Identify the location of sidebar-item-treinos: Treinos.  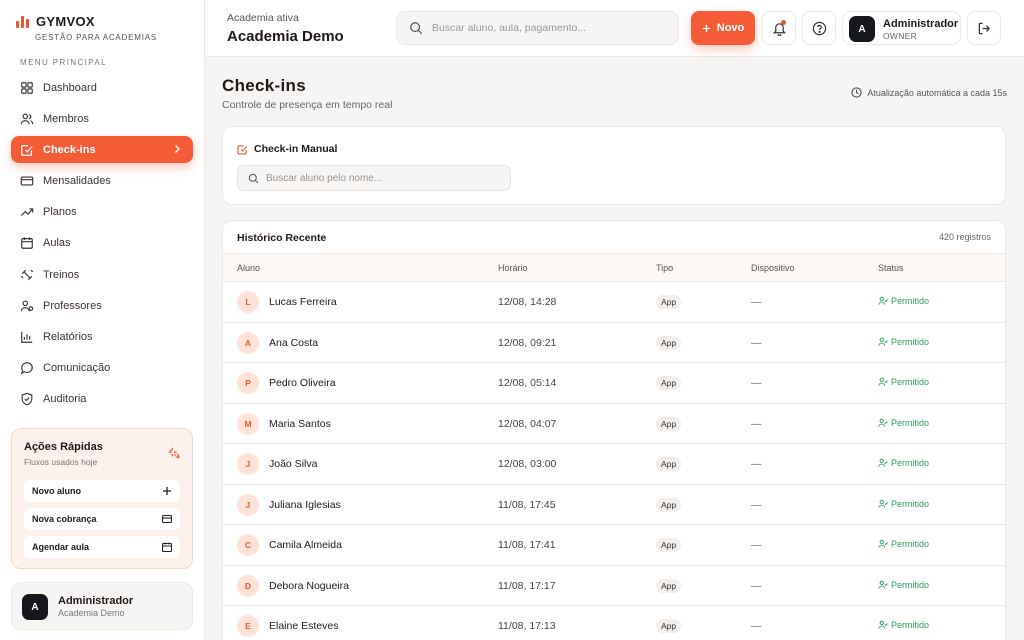
(102, 274).